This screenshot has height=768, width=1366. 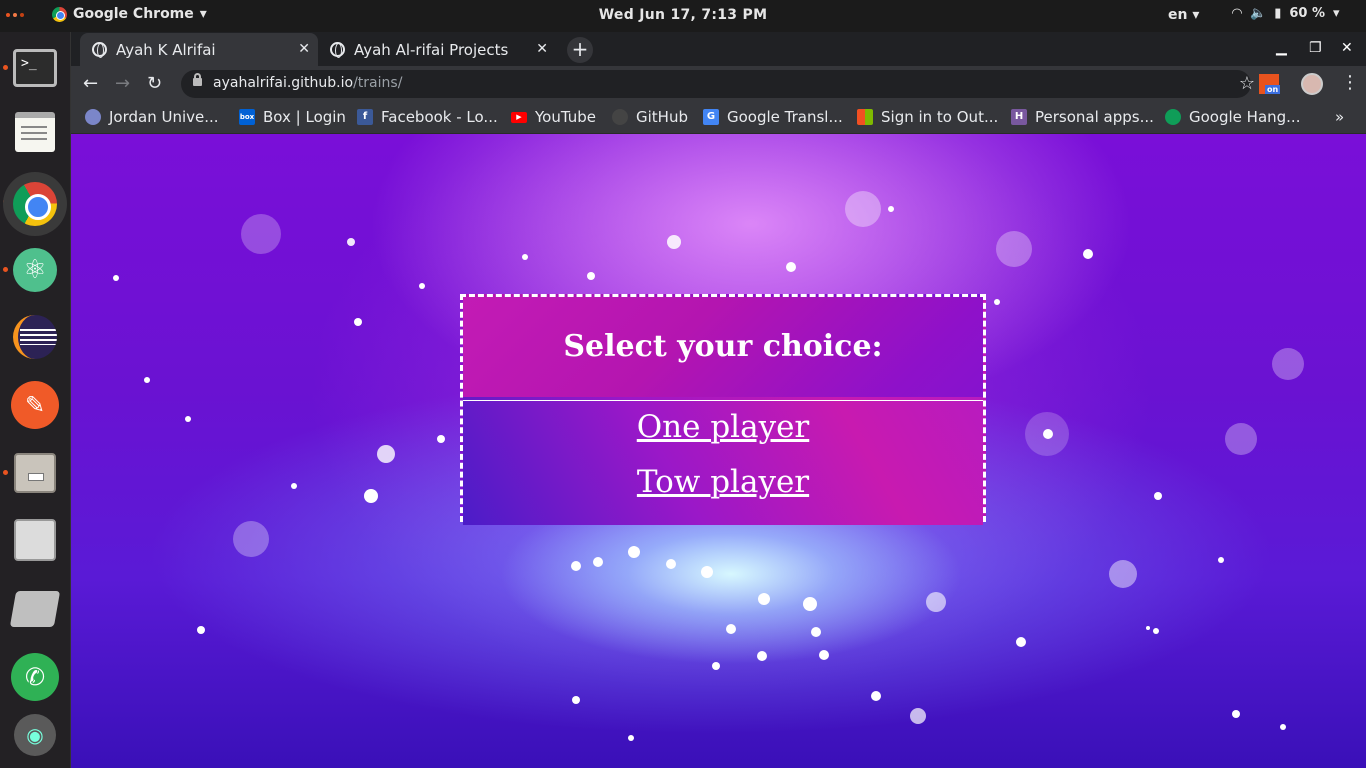 What do you see at coordinates (365, 117) in the screenshot?
I see `facebook-icon: f` at bounding box center [365, 117].